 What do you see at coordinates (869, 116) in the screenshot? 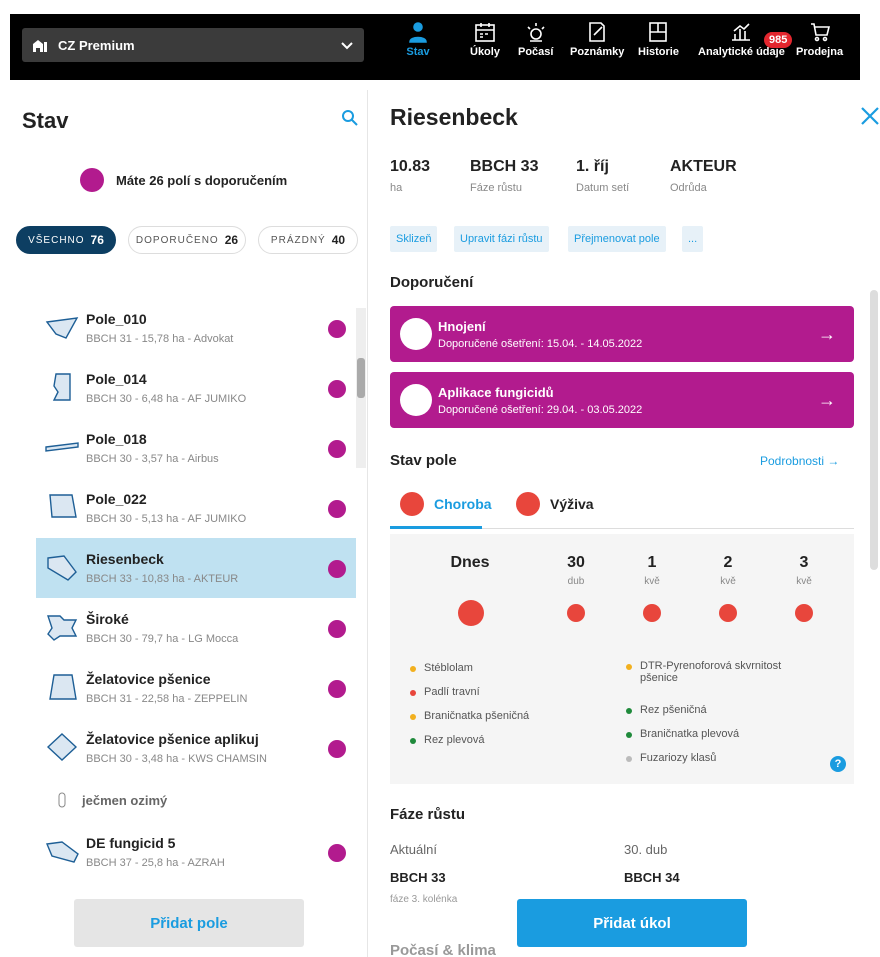
I see `close-icon` at bounding box center [869, 116].